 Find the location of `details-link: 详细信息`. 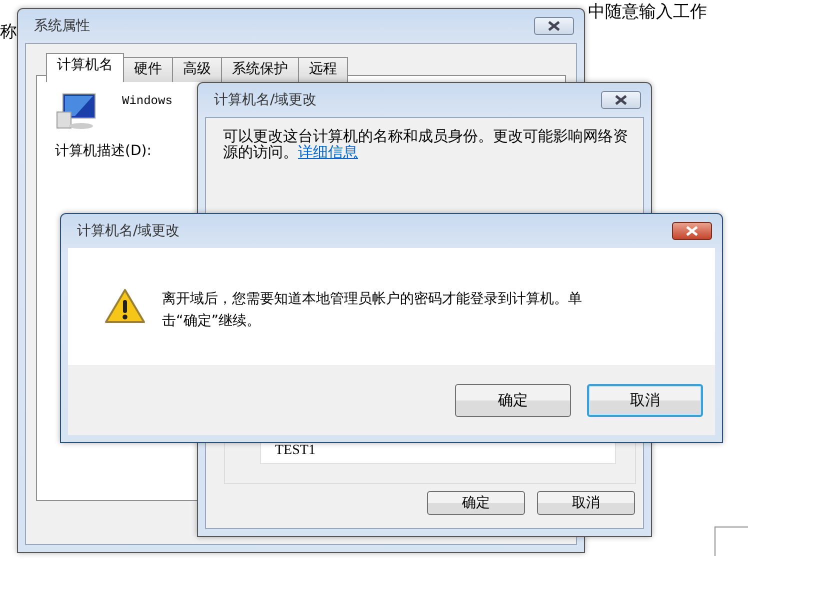

details-link: 详细信息 is located at coordinates (328, 152).